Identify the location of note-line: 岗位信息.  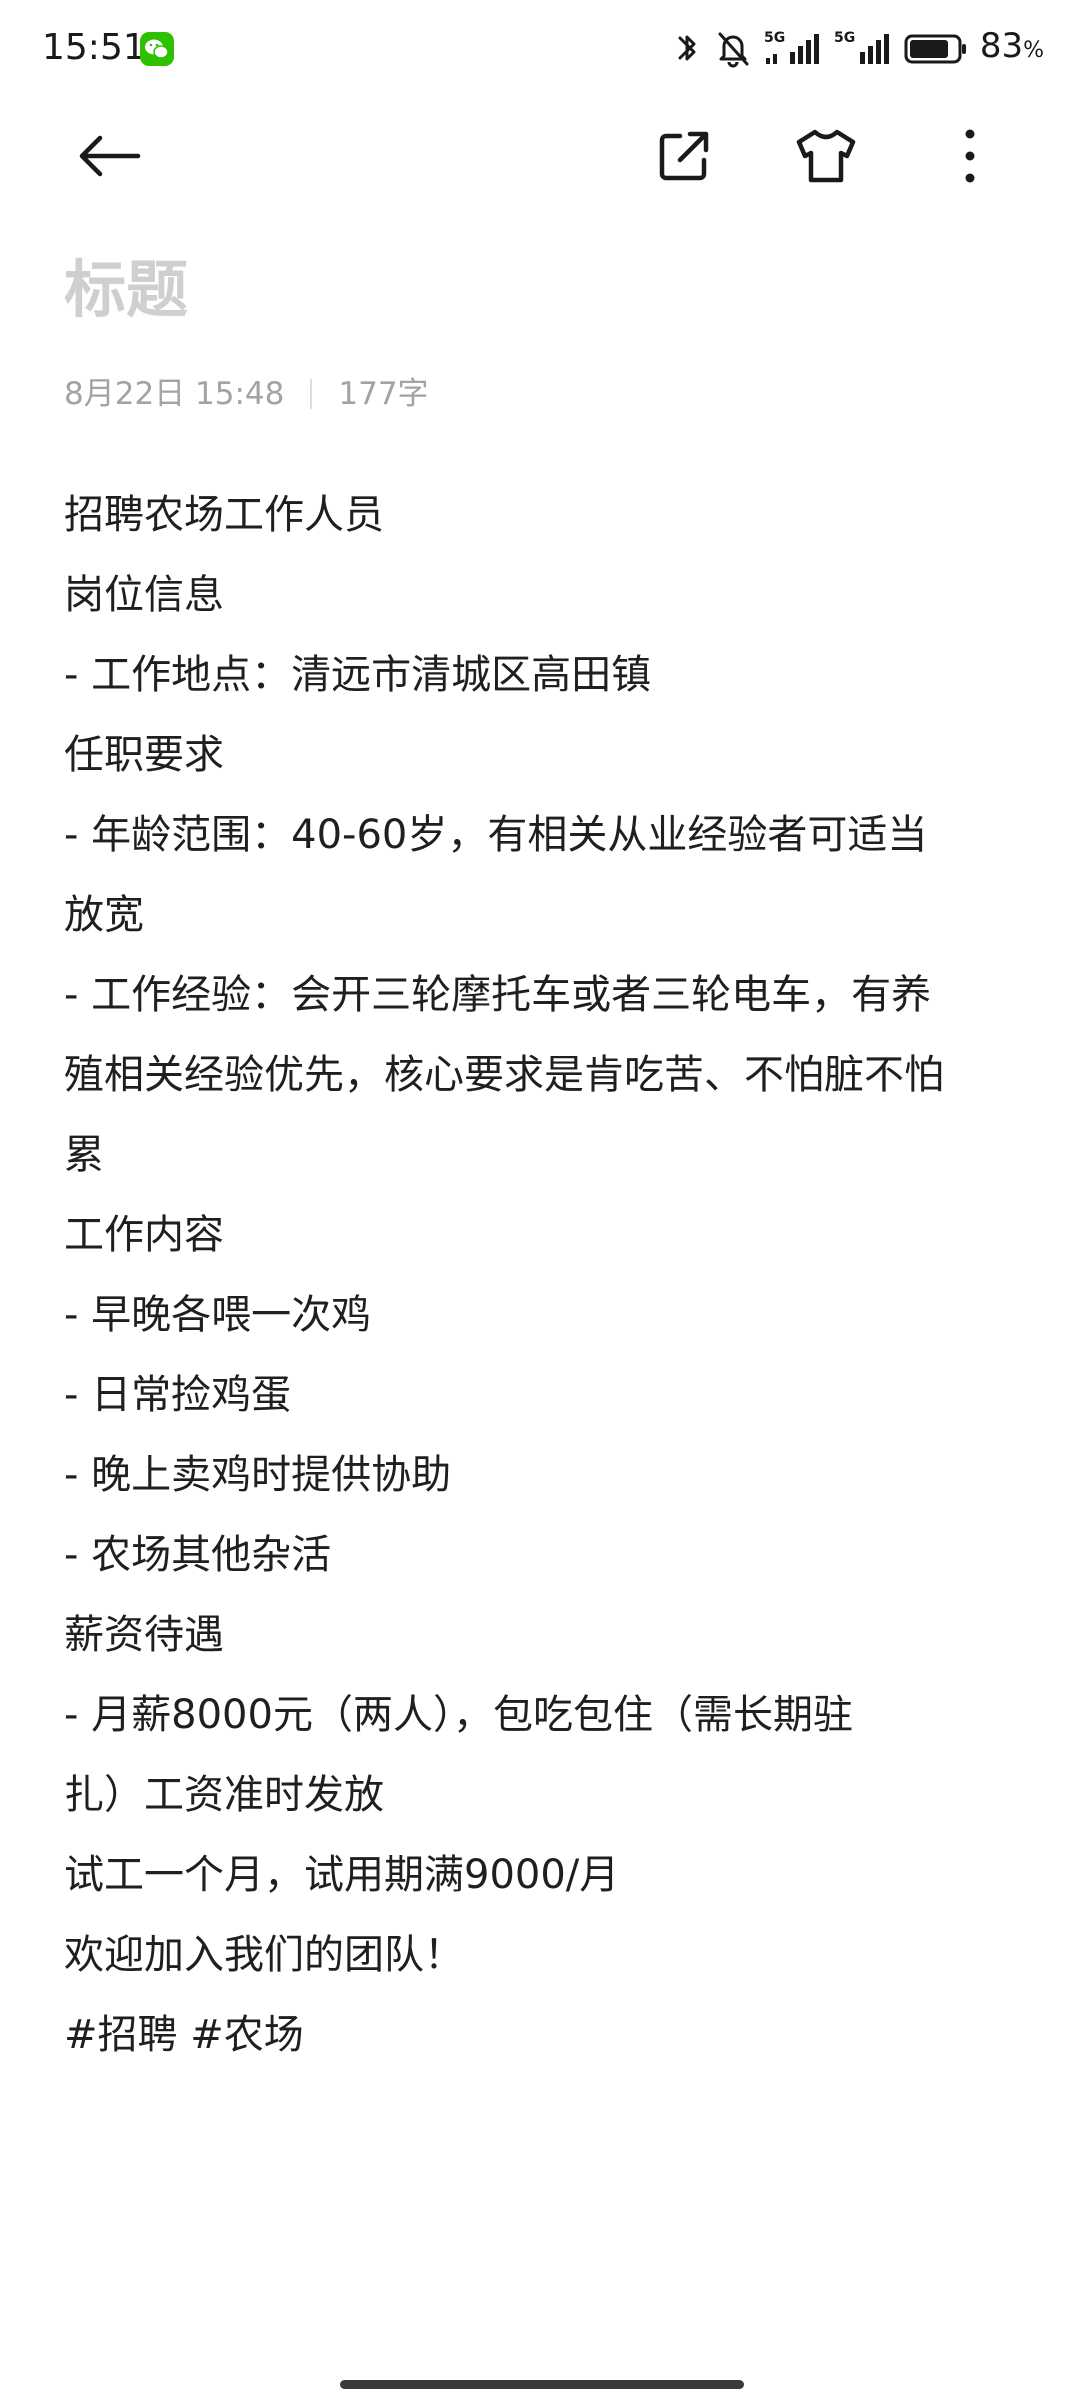
(144, 595).